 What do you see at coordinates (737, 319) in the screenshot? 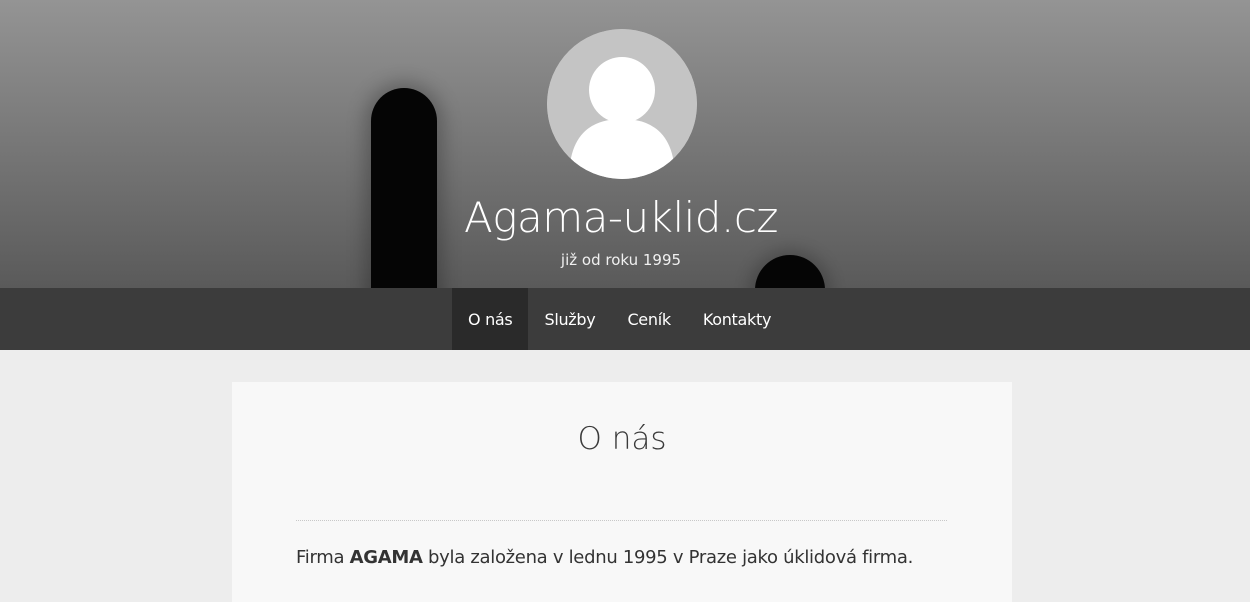
I see `nav-item-kontakty: Kontakty` at bounding box center [737, 319].